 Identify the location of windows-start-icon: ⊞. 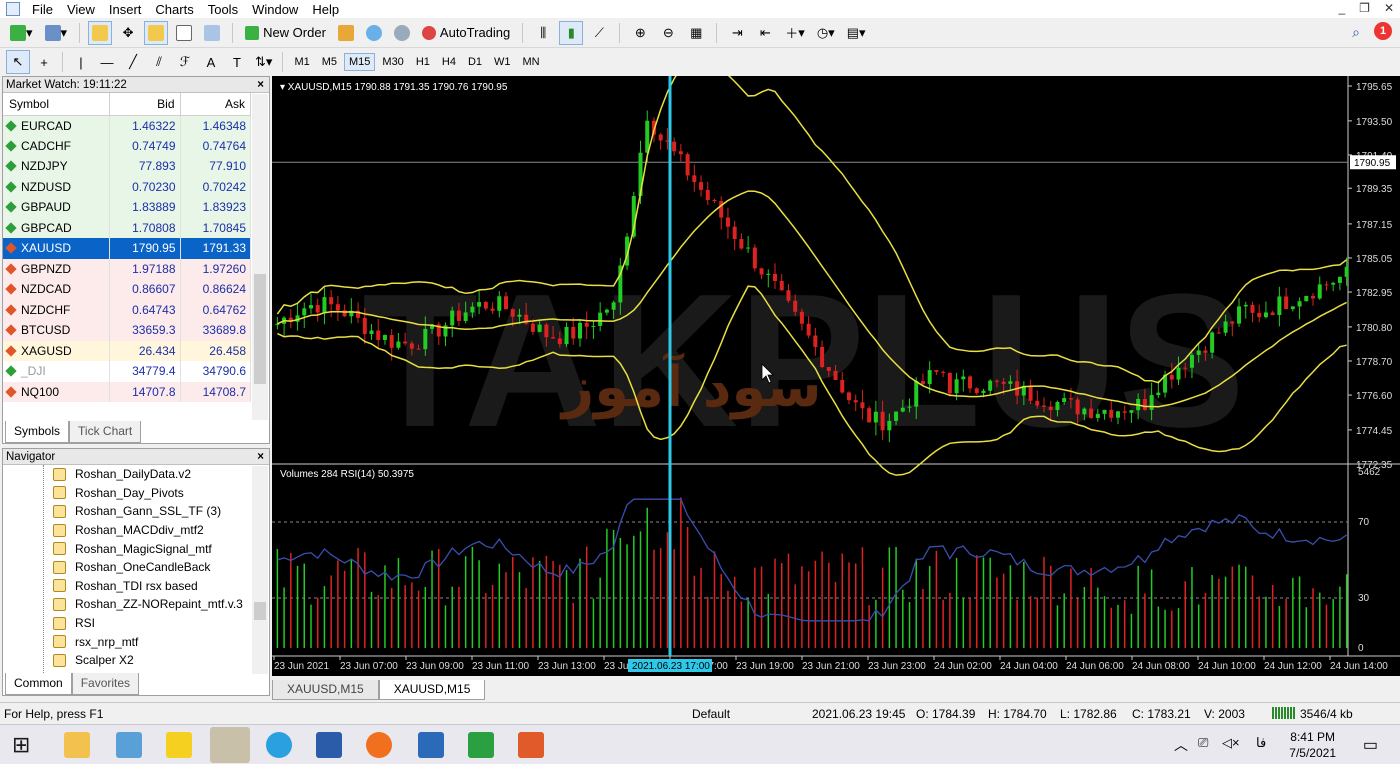
(25, 745).